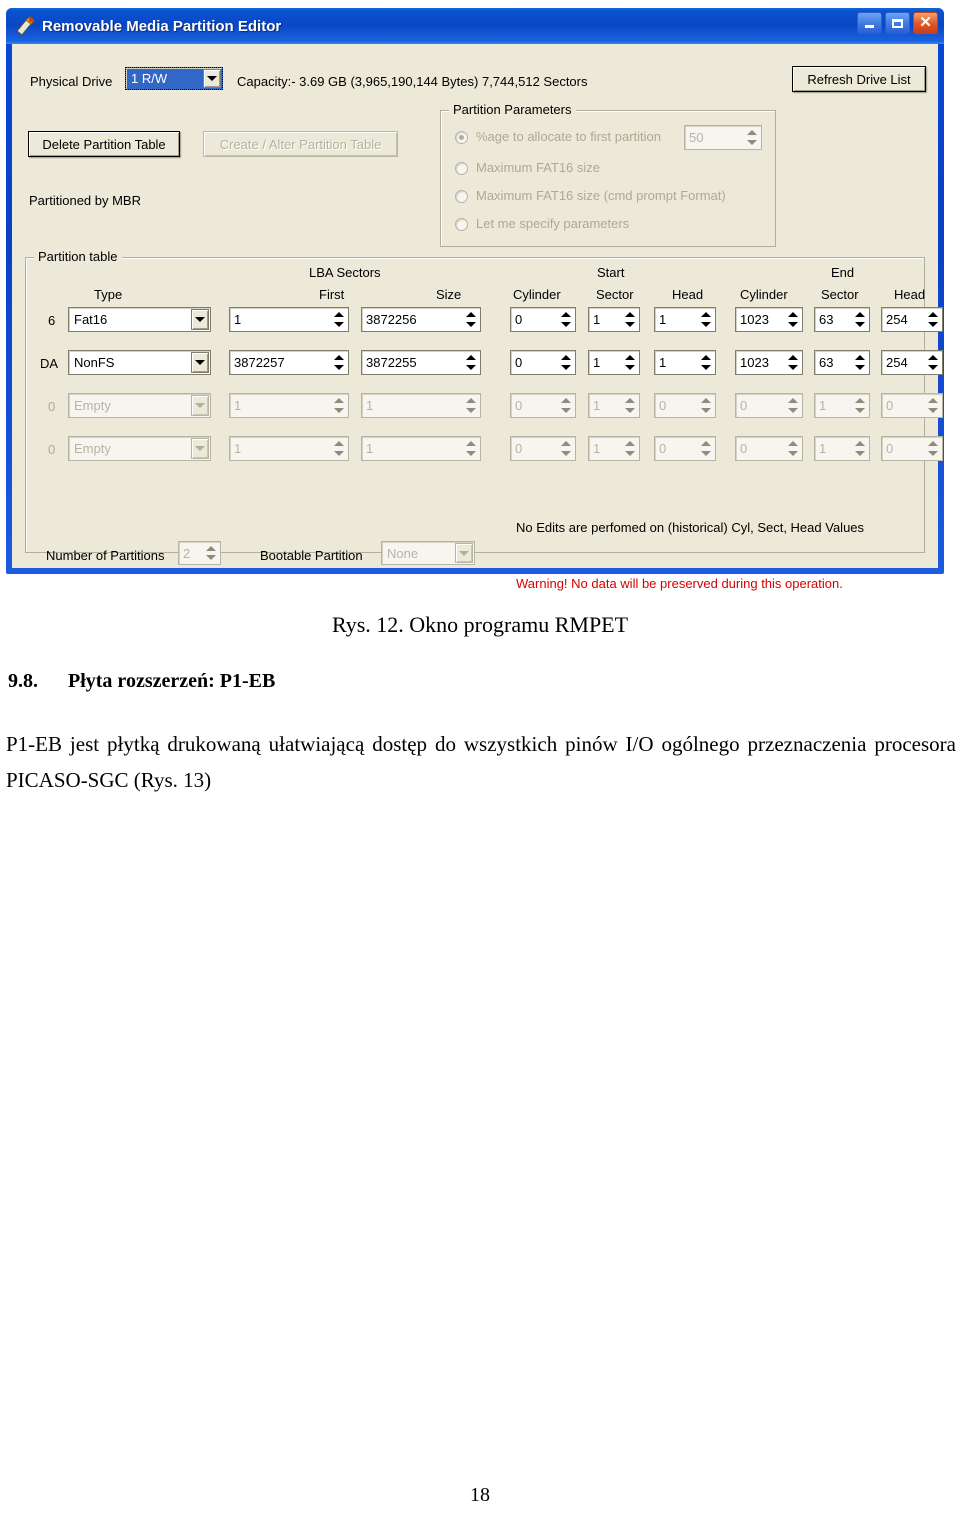 The image size is (960, 1517). I want to click on partition-first-value: 1, so click(289, 319).